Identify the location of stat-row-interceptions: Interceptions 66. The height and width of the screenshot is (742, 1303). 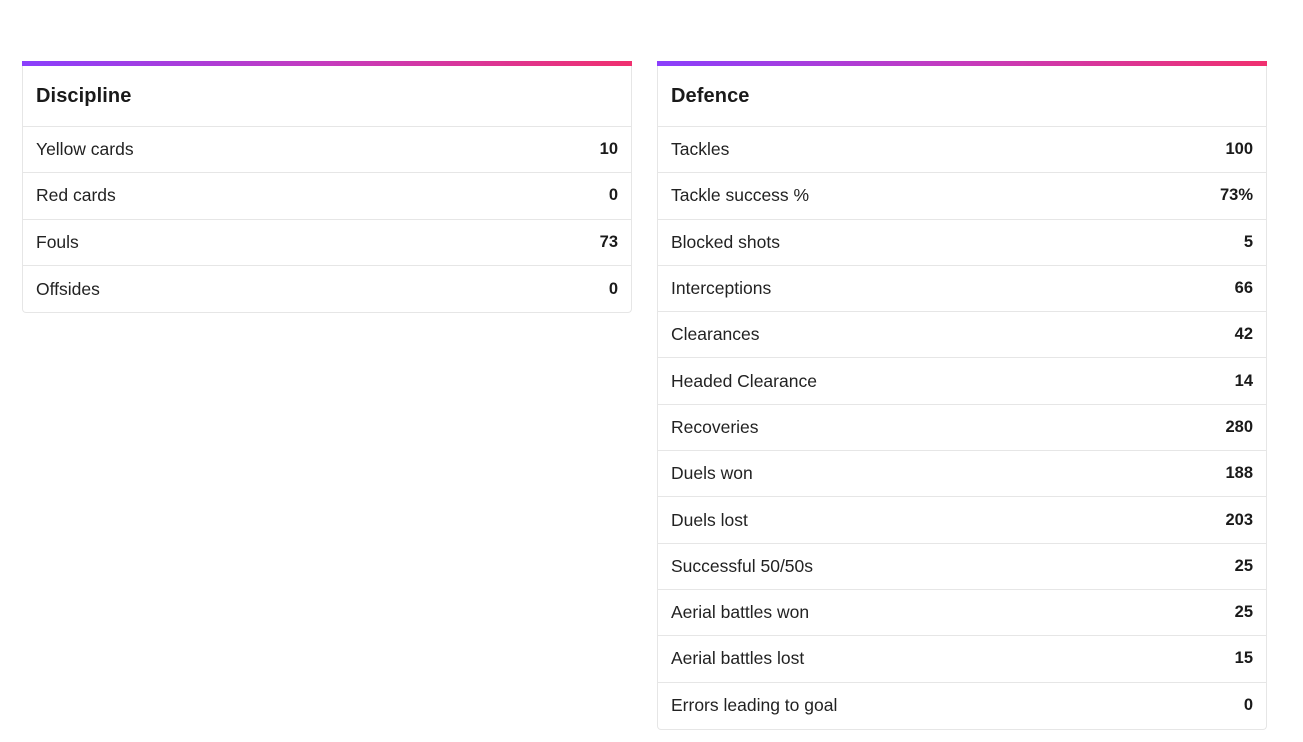
(962, 289).